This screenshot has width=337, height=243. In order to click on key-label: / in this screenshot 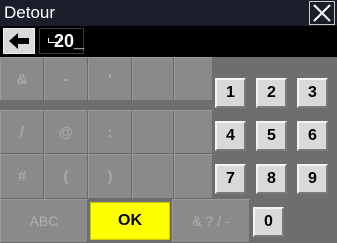, I will do `click(22, 132)`.